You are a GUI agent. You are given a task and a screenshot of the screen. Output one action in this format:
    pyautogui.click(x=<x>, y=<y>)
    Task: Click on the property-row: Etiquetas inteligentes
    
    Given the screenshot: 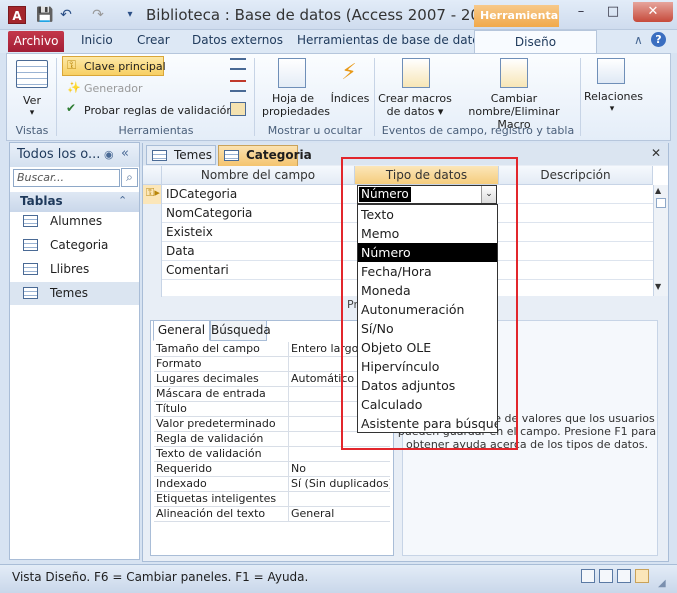 What is the action you would take?
    pyautogui.click(x=272, y=499)
    